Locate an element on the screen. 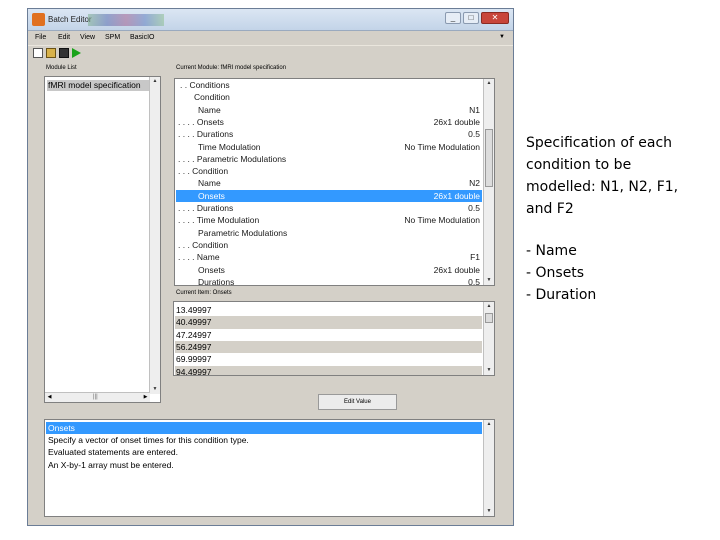 This screenshot has width=720, height=540. matlab-icon is located at coordinates (38, 19).